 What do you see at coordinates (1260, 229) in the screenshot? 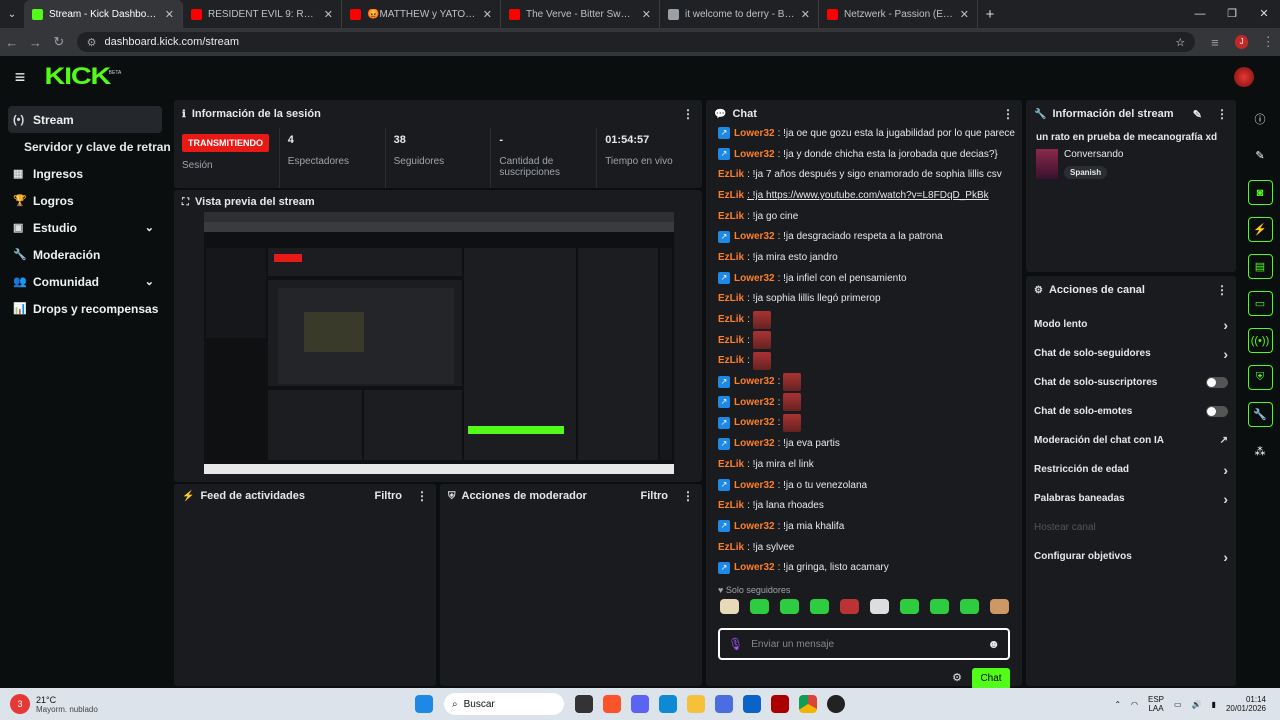
I see `bolt-icon: ⚡` at bounding box center [1260, 229].